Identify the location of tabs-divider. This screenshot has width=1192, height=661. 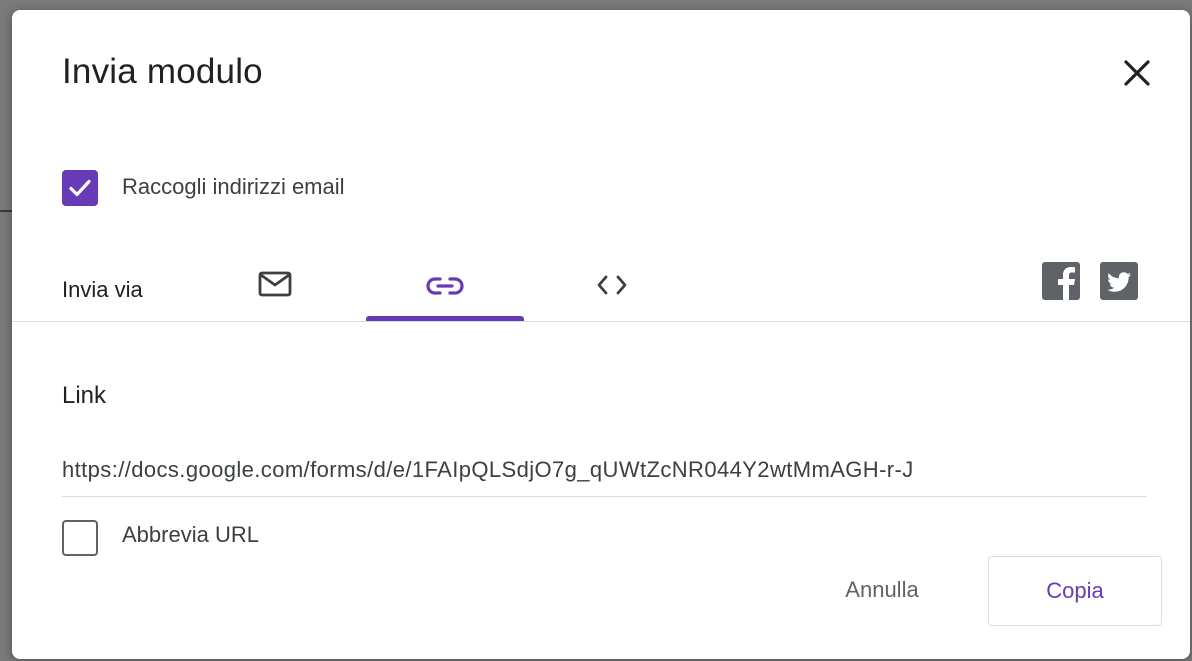
(601, 321).